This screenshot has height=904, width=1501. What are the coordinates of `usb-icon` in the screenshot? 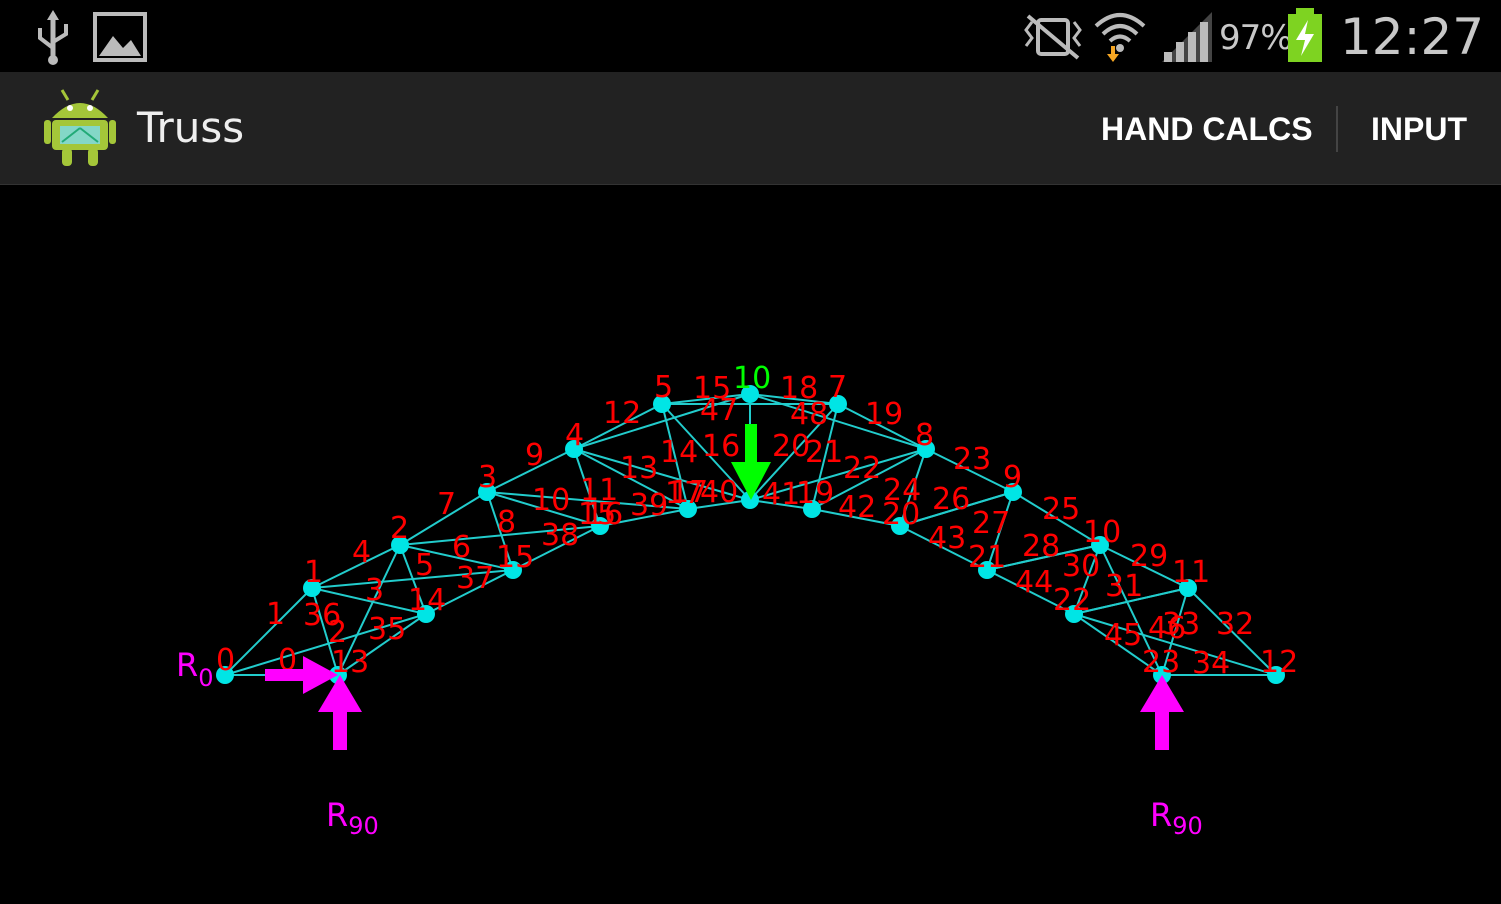 It's located at (53, 37).